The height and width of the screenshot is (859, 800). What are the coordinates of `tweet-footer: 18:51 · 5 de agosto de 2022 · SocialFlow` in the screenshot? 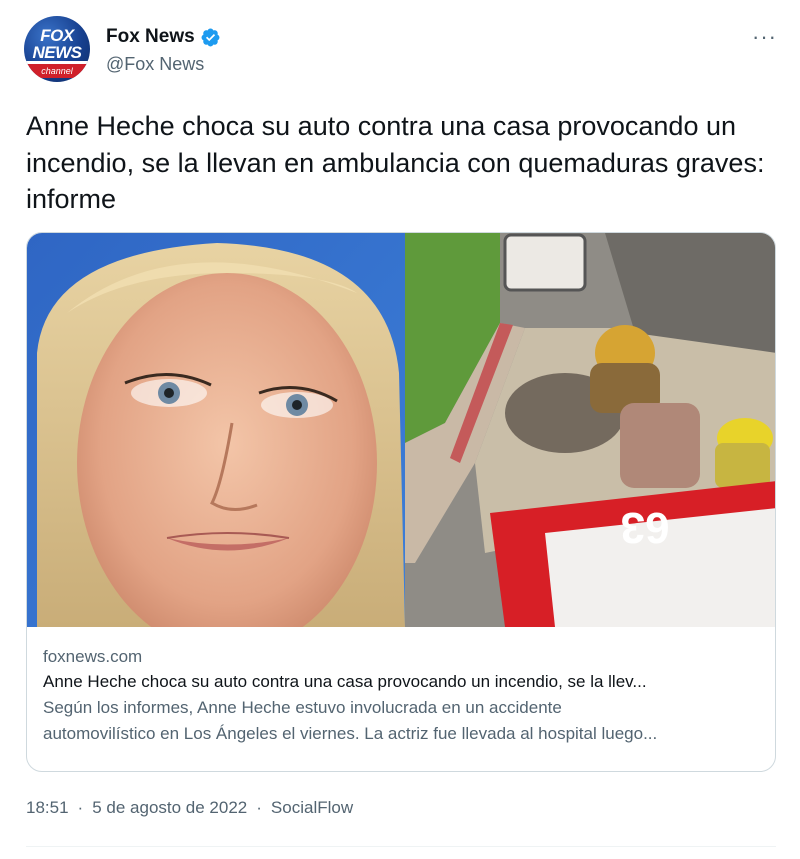 It's located at (189, 808).